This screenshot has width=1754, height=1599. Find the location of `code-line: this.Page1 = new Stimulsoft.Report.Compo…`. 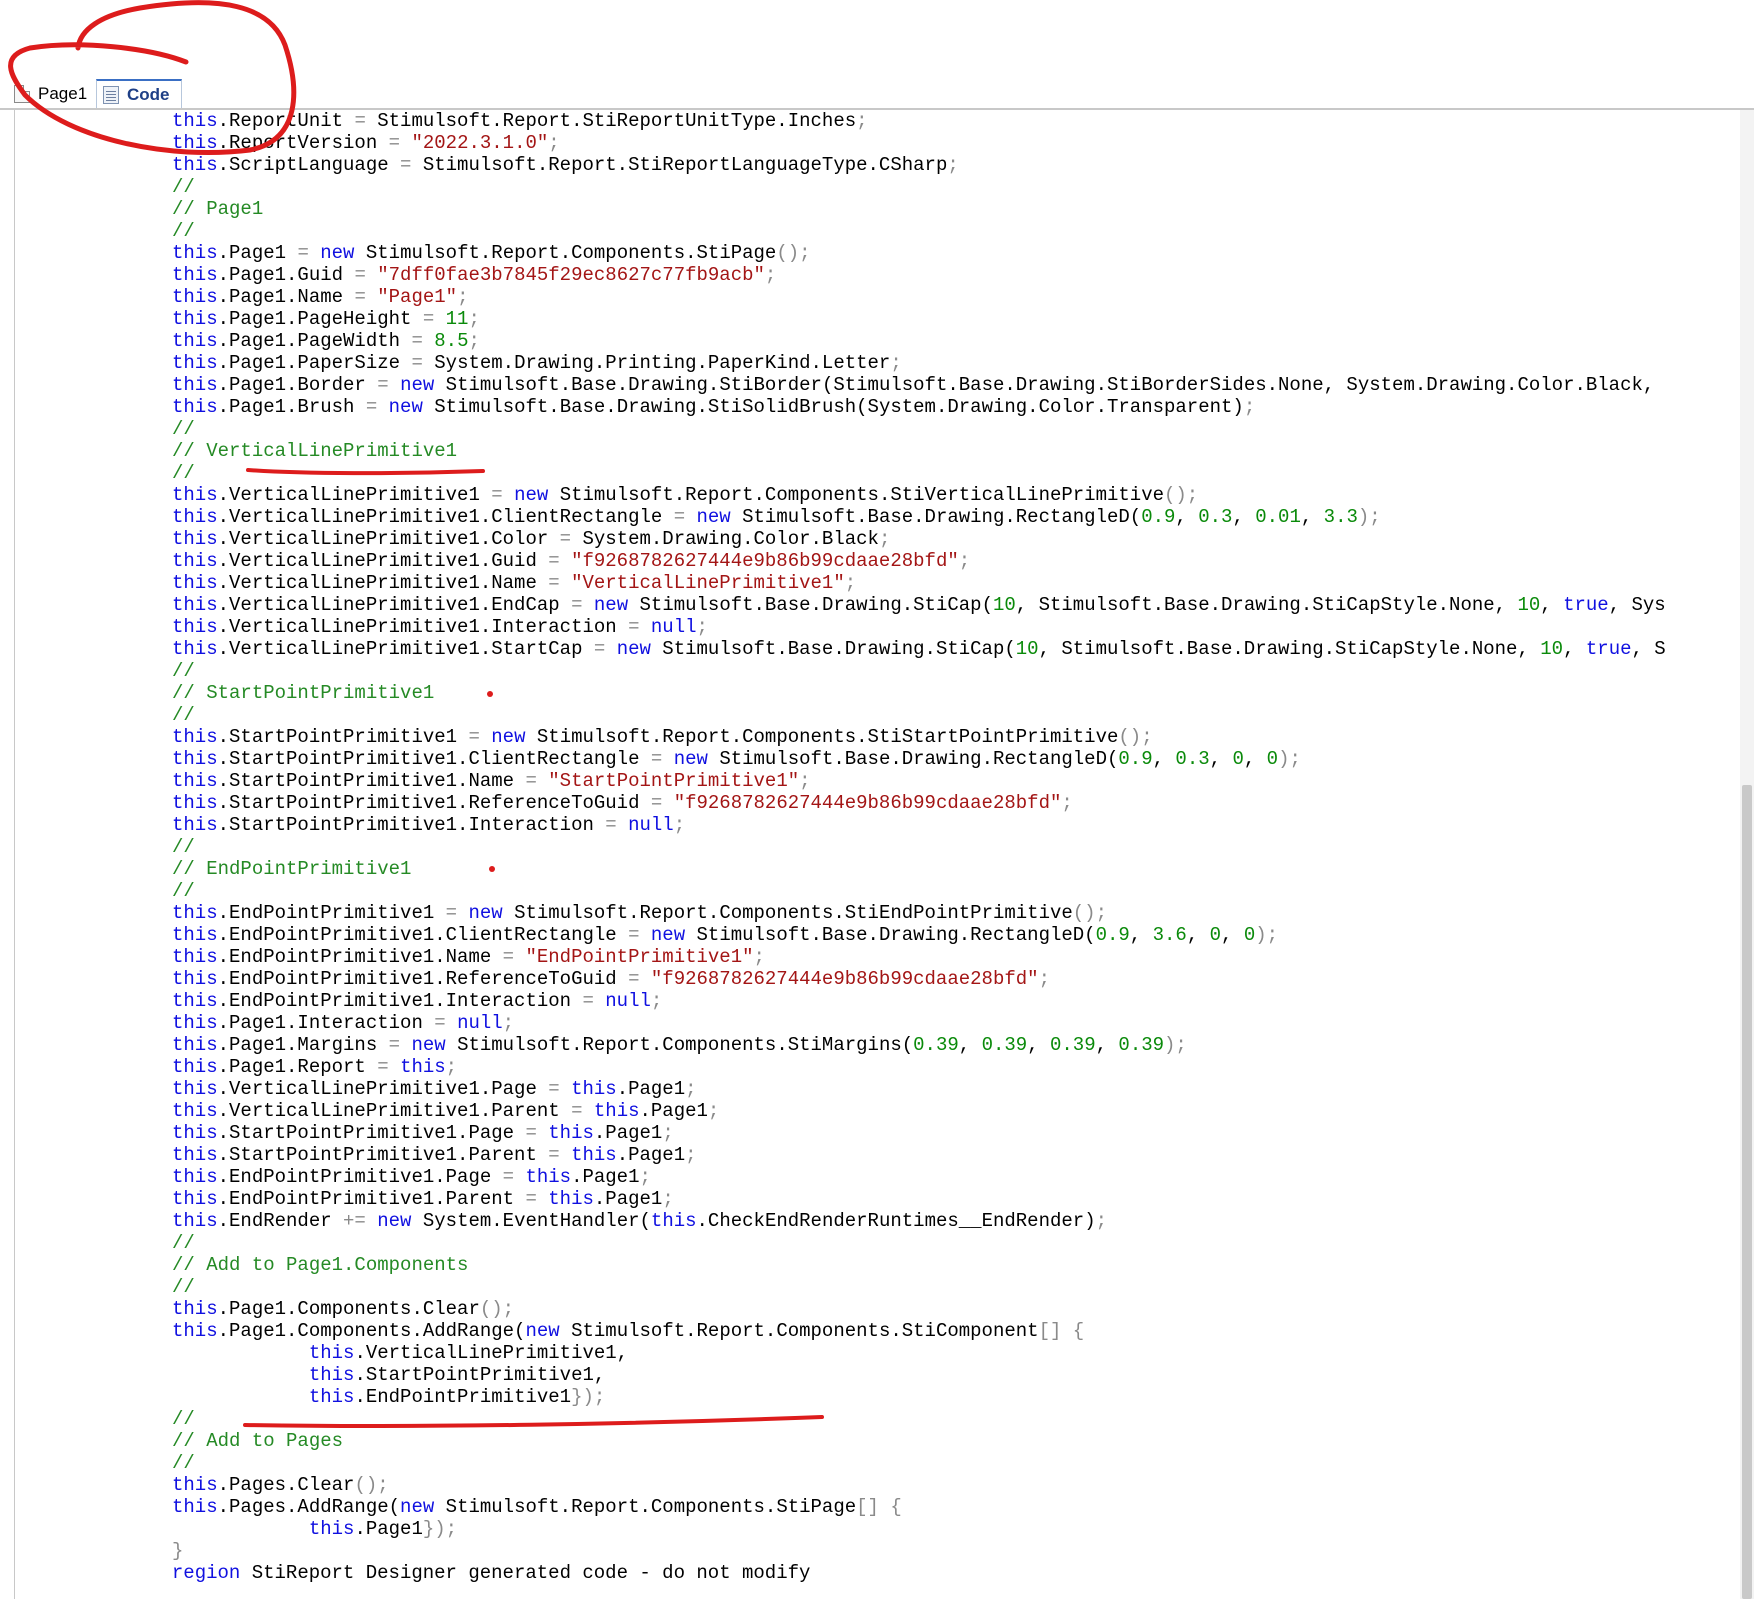

code-line: this.Page1 = new Stimulsoft.Report.Compo… is located at coordinates (957, 253).